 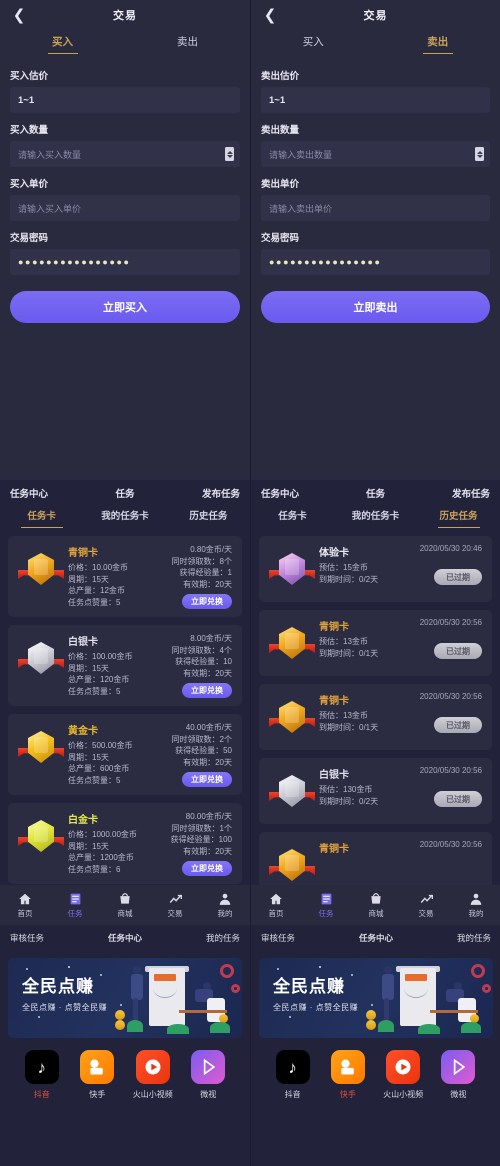 What do you see at coordinates (125, 307) in the screenshot?
I see `buy-submit-button: 立即买入` at bounding box center [125, 307].